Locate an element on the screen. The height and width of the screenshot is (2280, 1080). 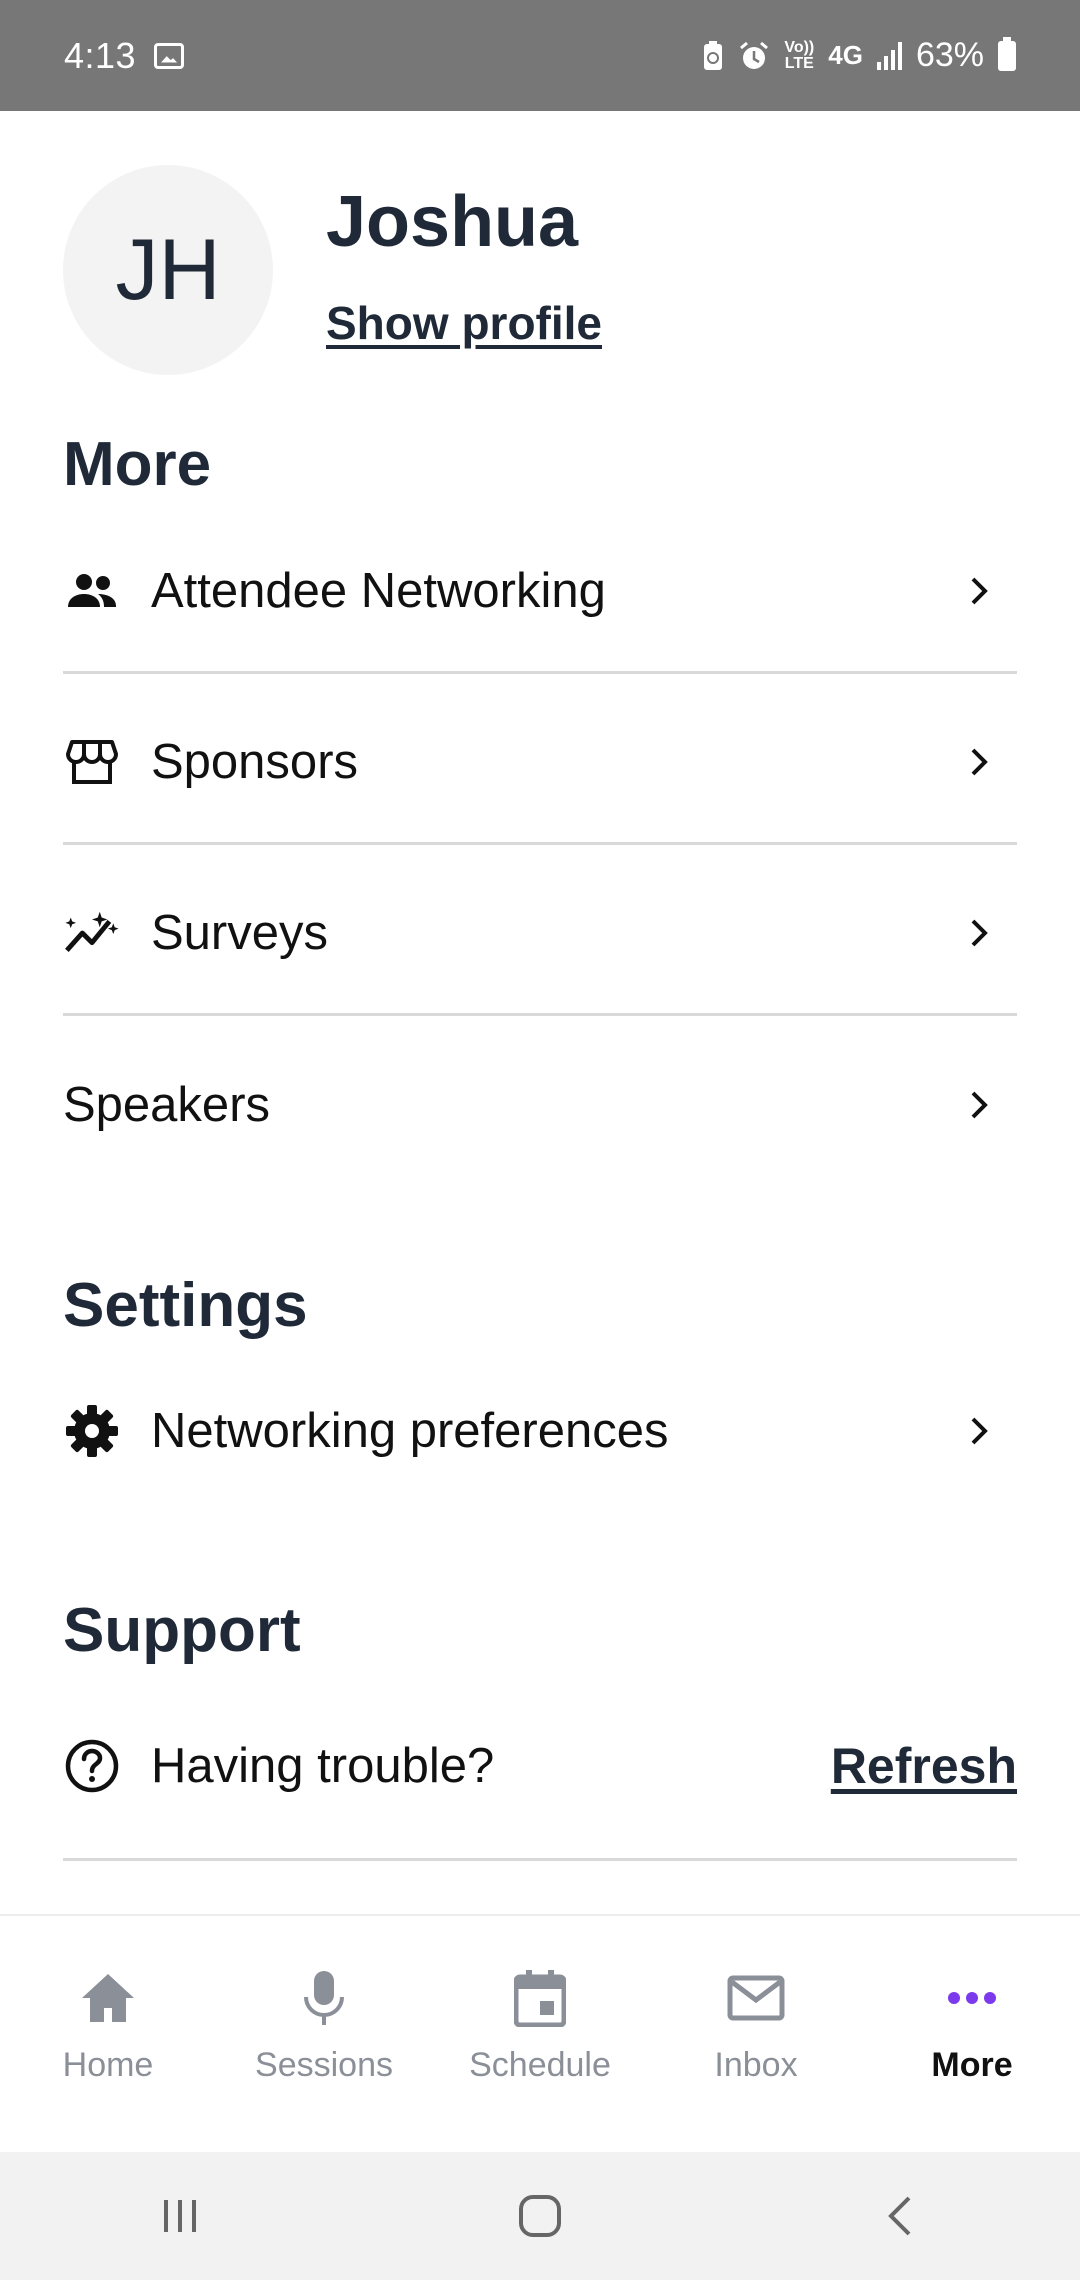
menu-item-label: Attendee Networking is located at coordinates (378, 591).